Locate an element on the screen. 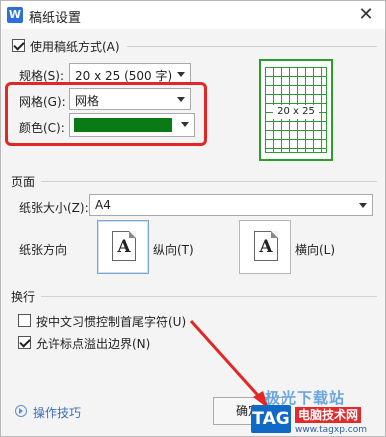 The height and width of the screenshot is (437, 386). portrait-option: A is located at coordinates (123, 247).